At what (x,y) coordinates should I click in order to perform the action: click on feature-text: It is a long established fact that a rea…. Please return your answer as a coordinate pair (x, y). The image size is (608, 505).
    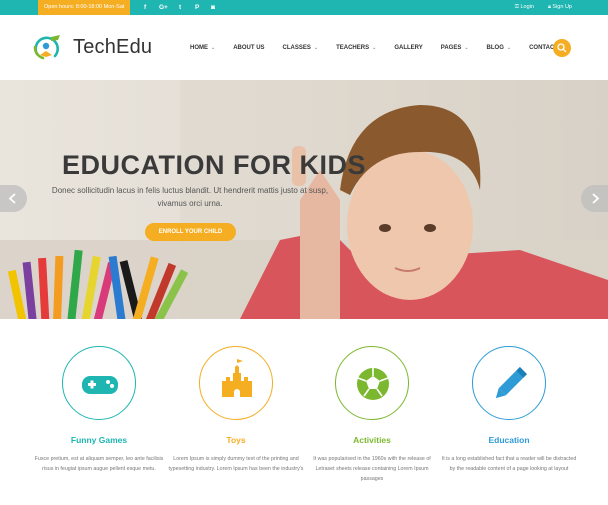
    Looking at the image, I should click on (509, 464).